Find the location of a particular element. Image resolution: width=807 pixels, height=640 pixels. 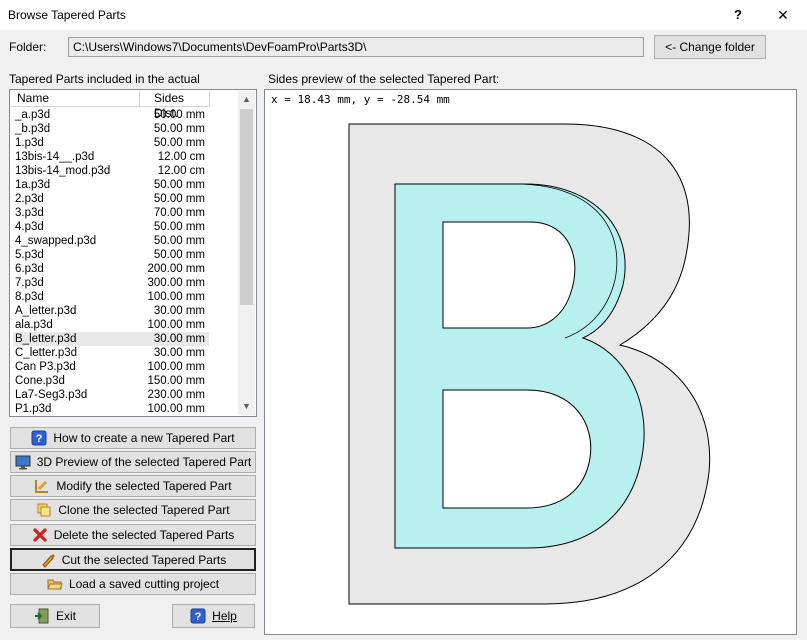

list-item: 2.p3d 50.00 mm is located at coordinates (111, 199).